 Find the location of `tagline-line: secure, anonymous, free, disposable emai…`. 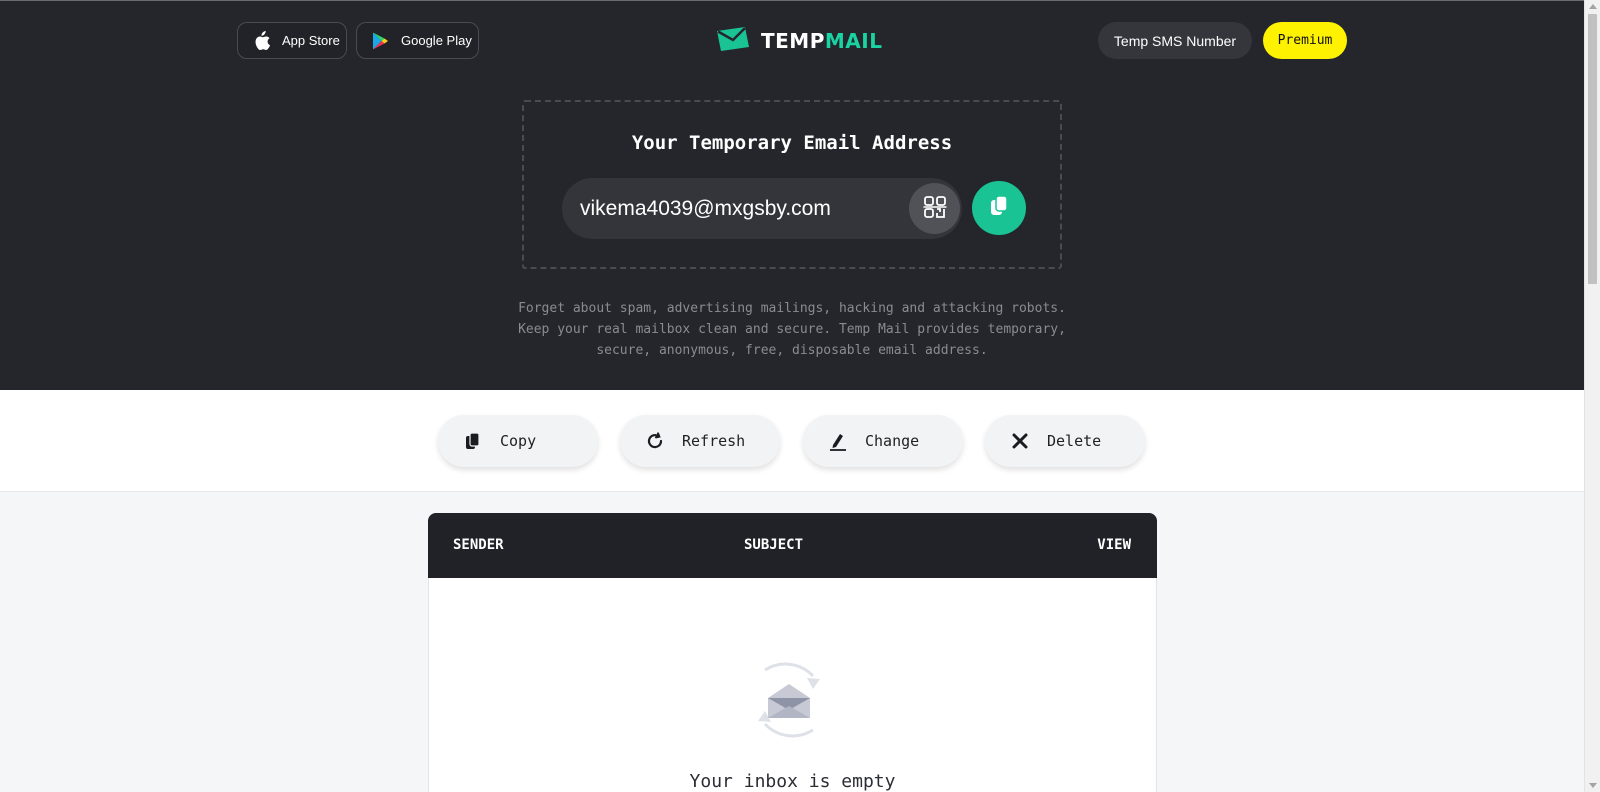

tagline-line: secure, anonymous, free, disposable emai… is located at coordinates (792, 350).